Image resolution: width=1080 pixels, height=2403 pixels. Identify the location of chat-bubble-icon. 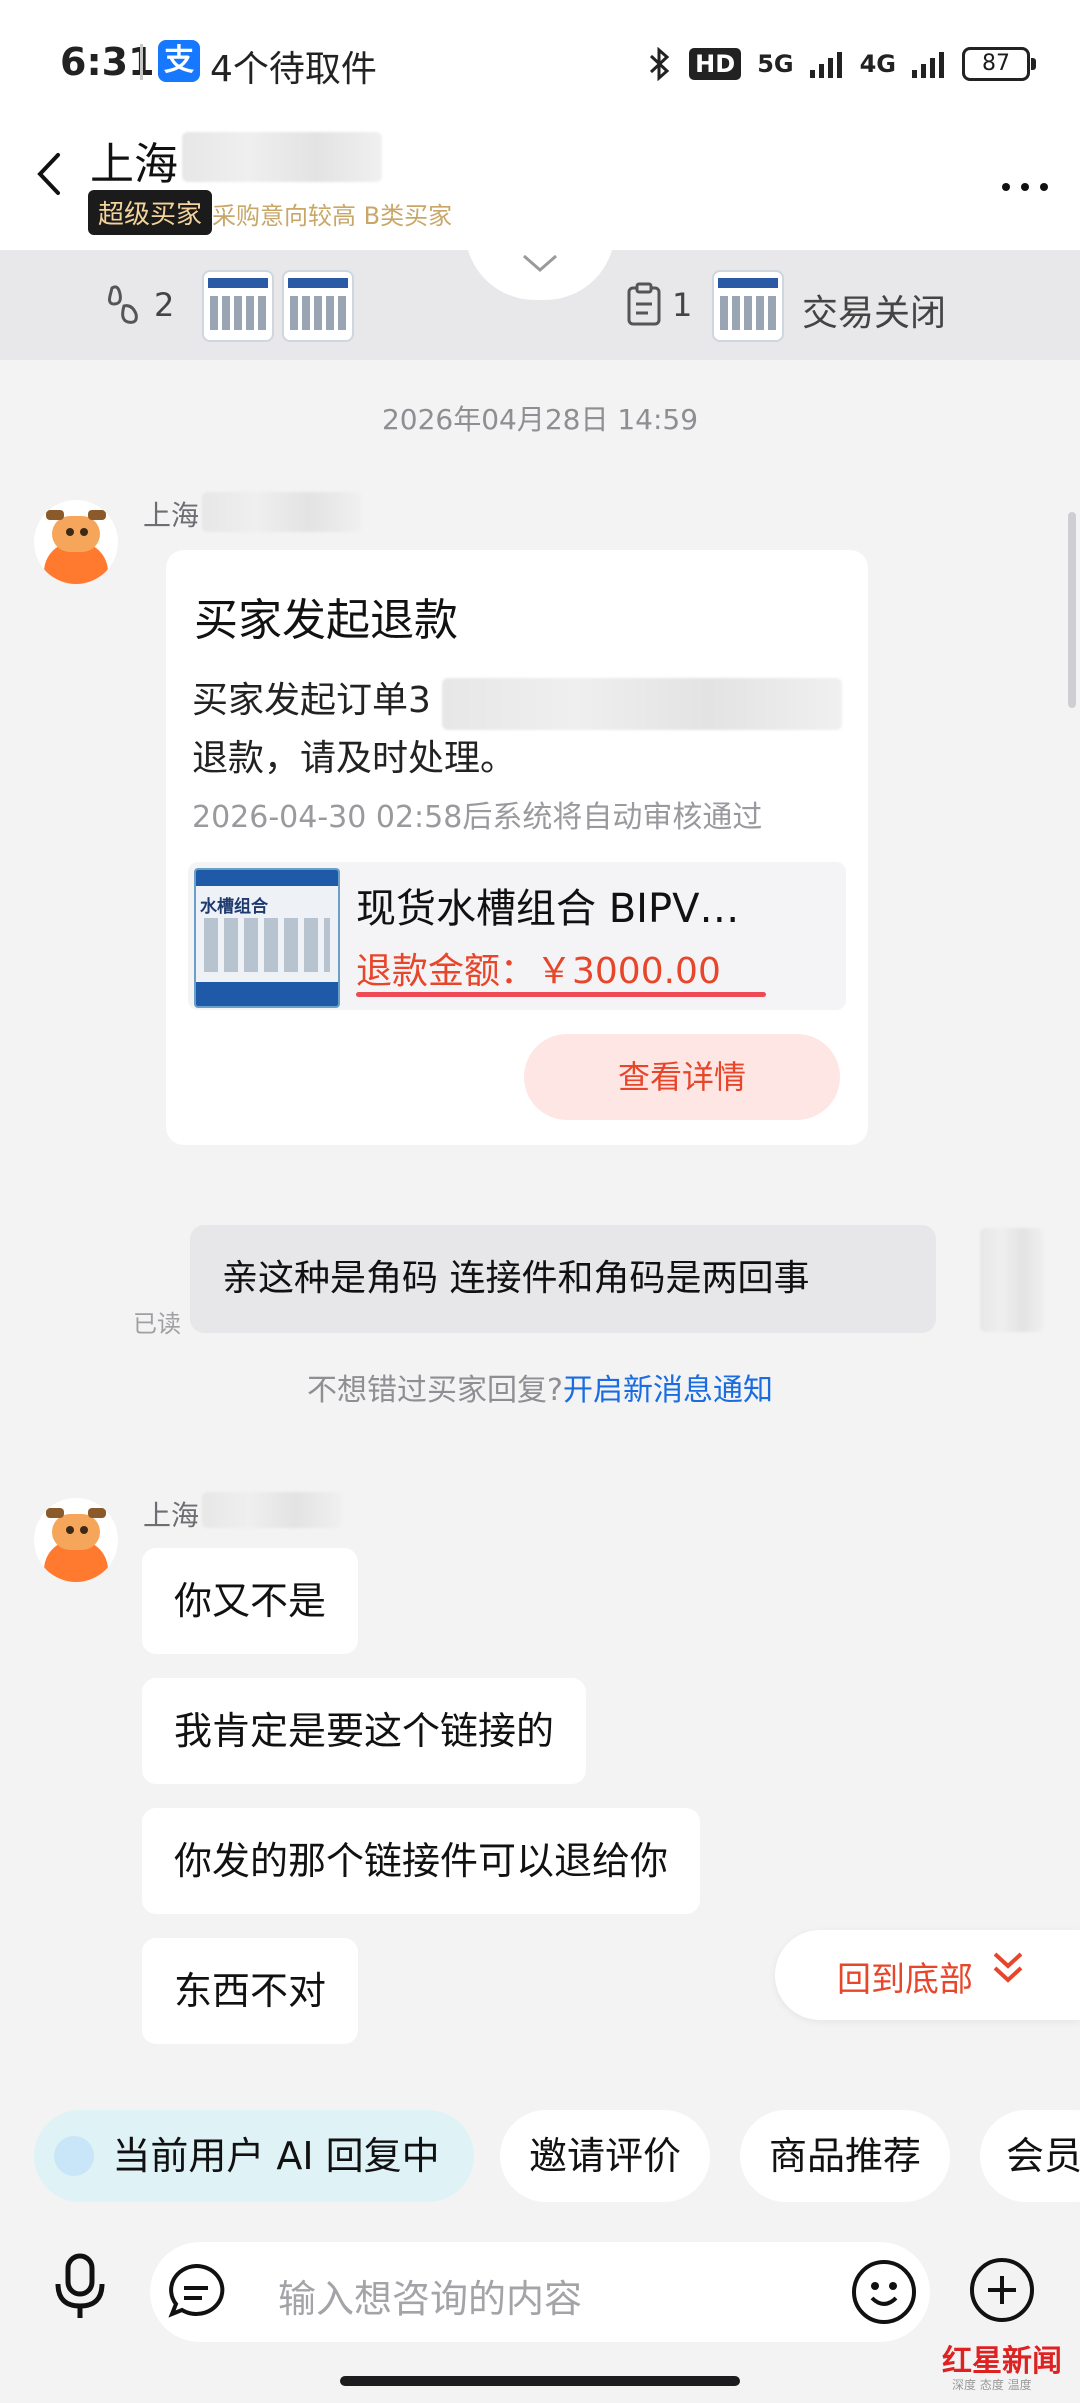
(196, 2292).